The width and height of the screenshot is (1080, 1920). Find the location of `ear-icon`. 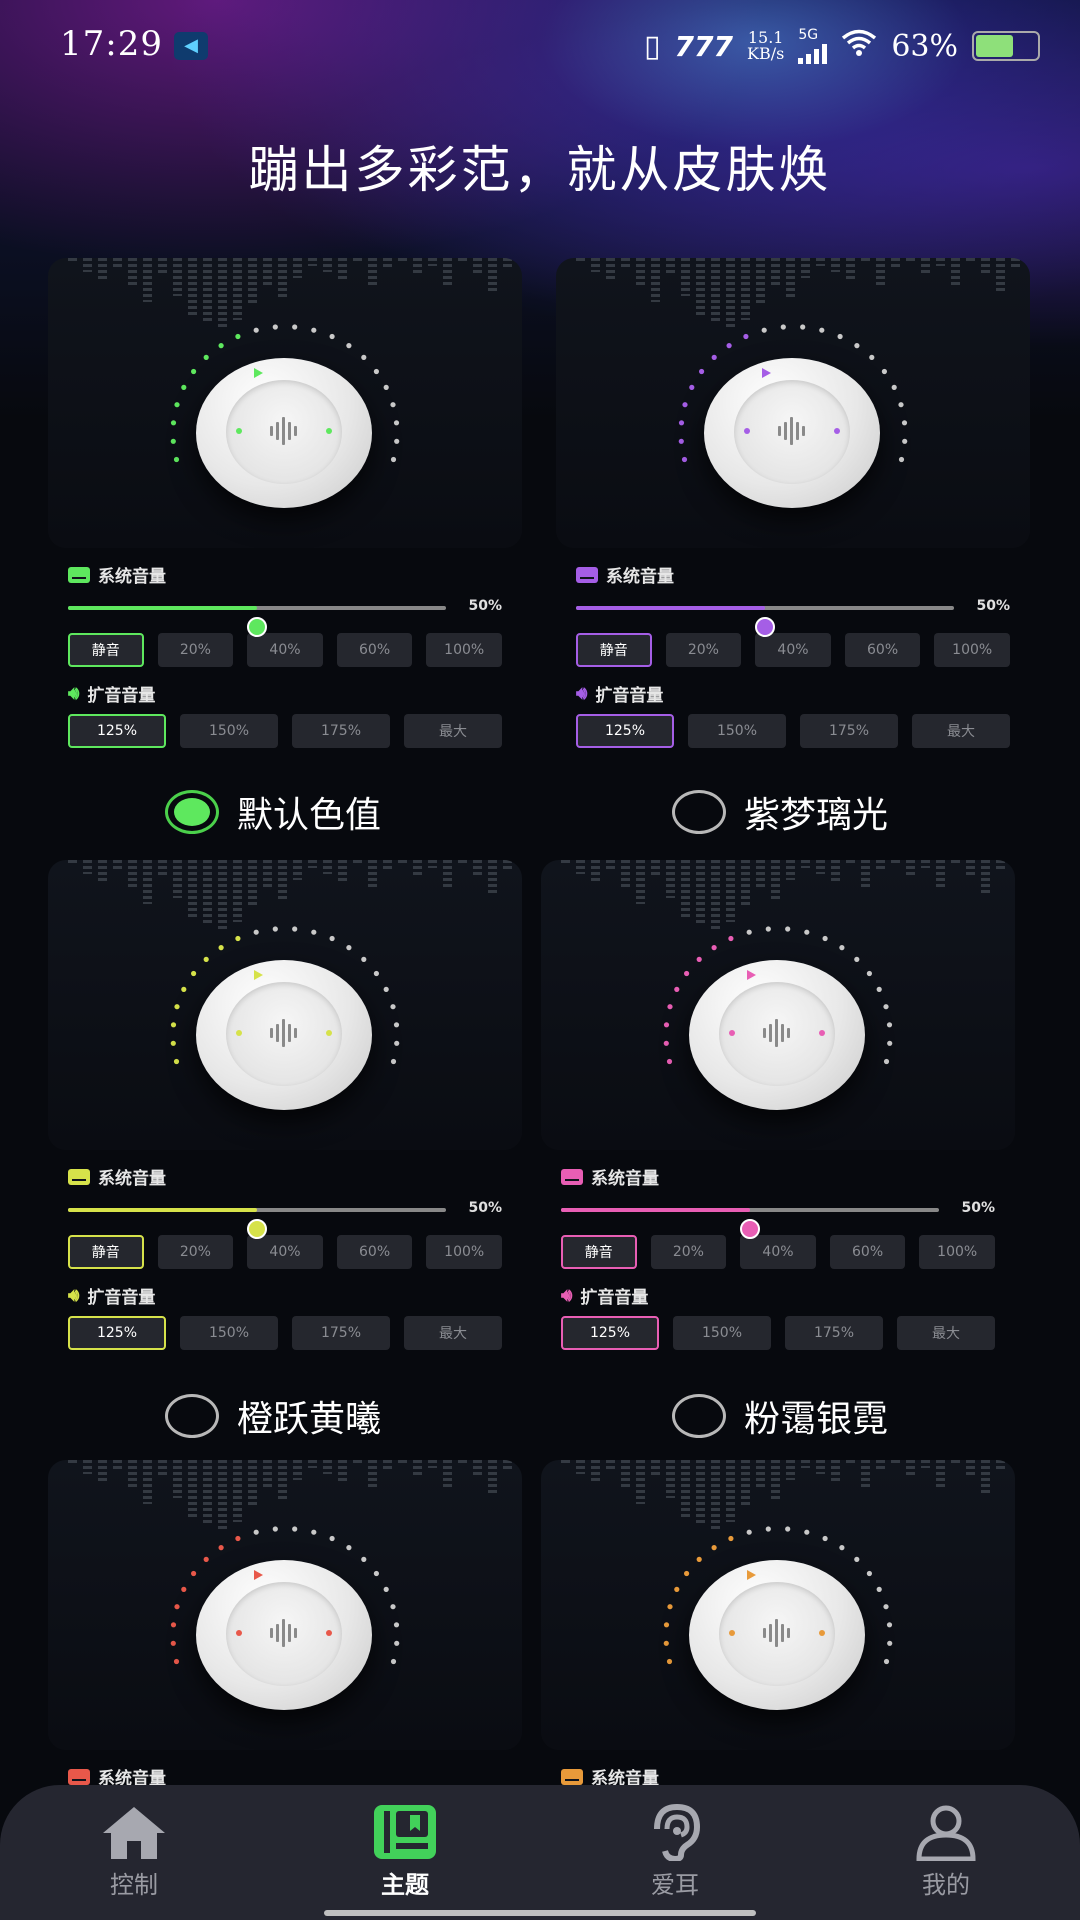

ear-icon is located at coordinates (675, 1830).